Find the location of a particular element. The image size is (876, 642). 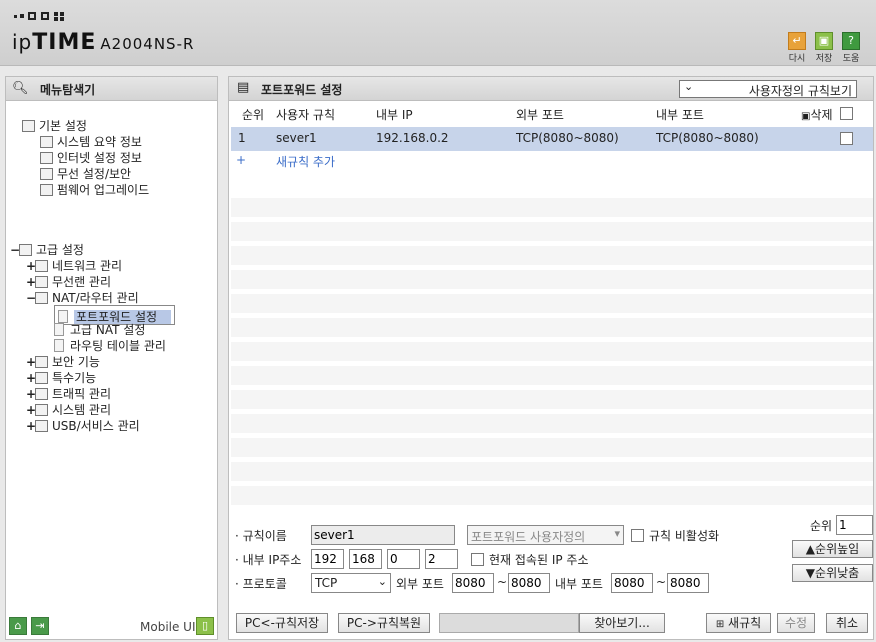

tree-item-wireless-security: 무선 설정/보안 is located at coordinates (85, 173).